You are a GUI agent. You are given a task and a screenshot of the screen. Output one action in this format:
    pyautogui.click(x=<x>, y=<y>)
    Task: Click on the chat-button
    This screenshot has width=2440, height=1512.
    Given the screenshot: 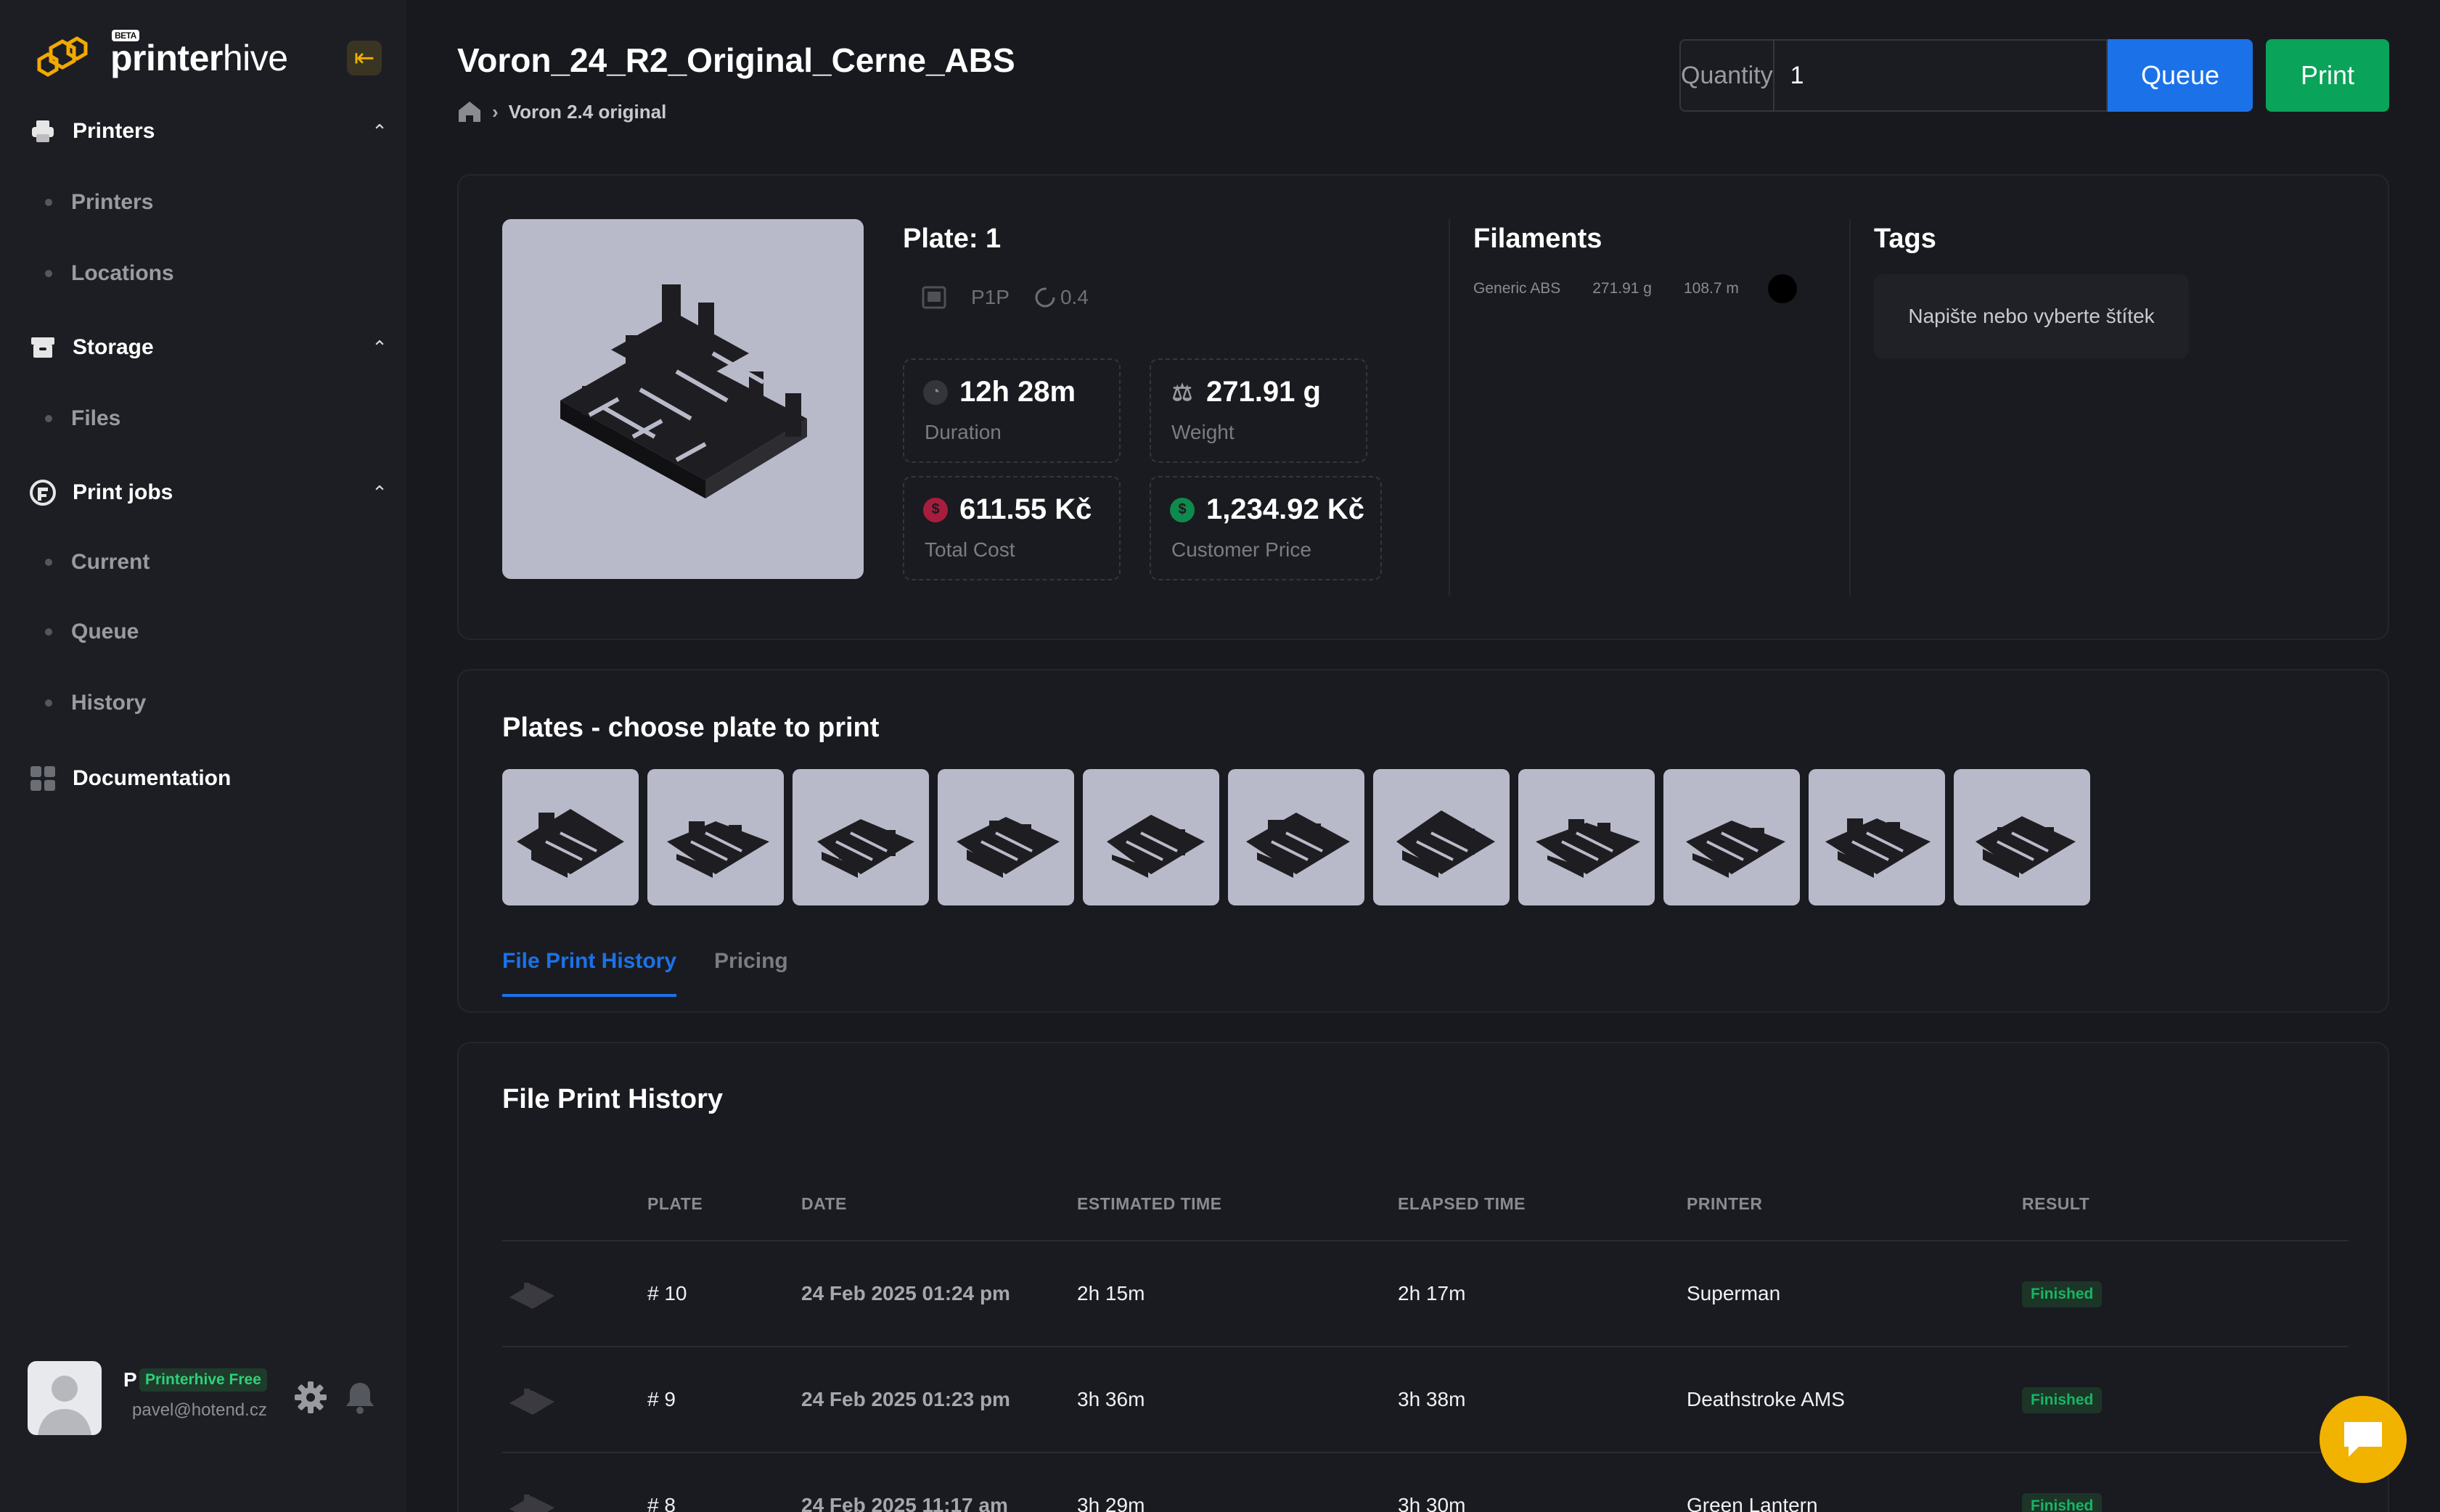 What is the action you would take?
    pyautogui.click(x=2363, y=1440)
    